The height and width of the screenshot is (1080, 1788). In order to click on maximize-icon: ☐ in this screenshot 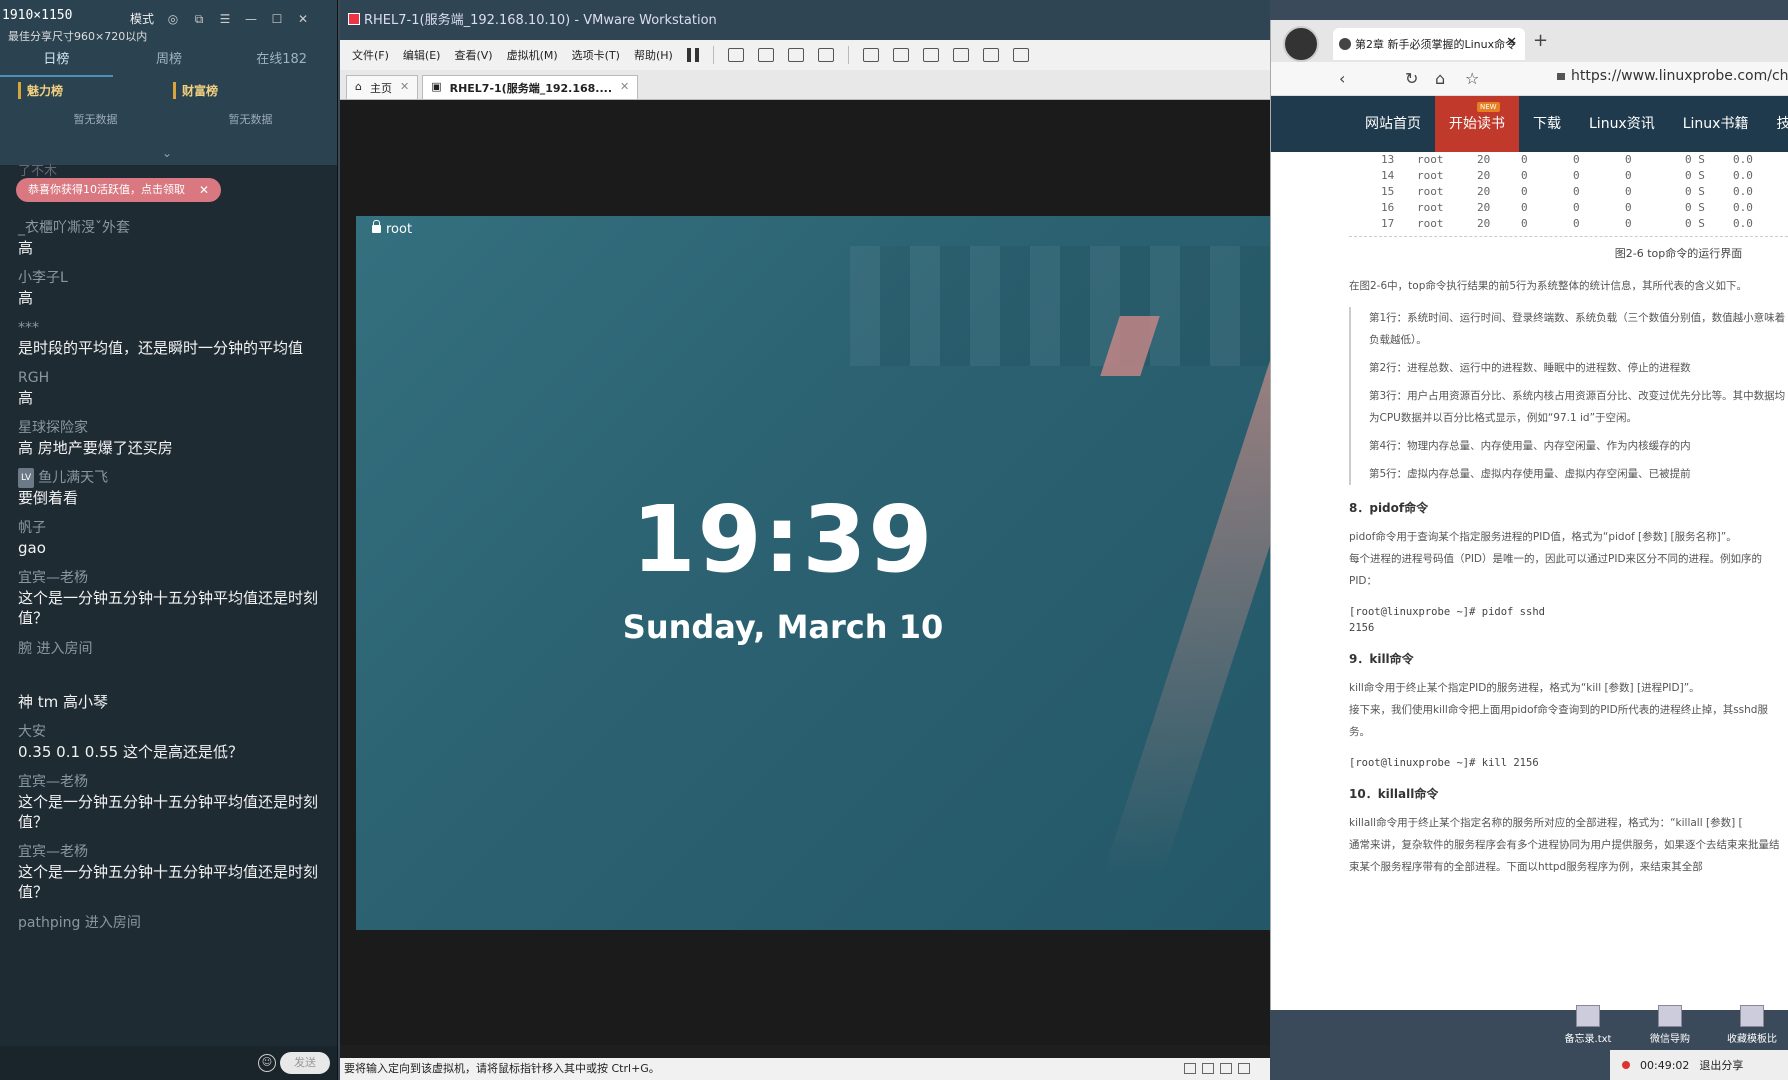, I will do `click(277, 19)`.